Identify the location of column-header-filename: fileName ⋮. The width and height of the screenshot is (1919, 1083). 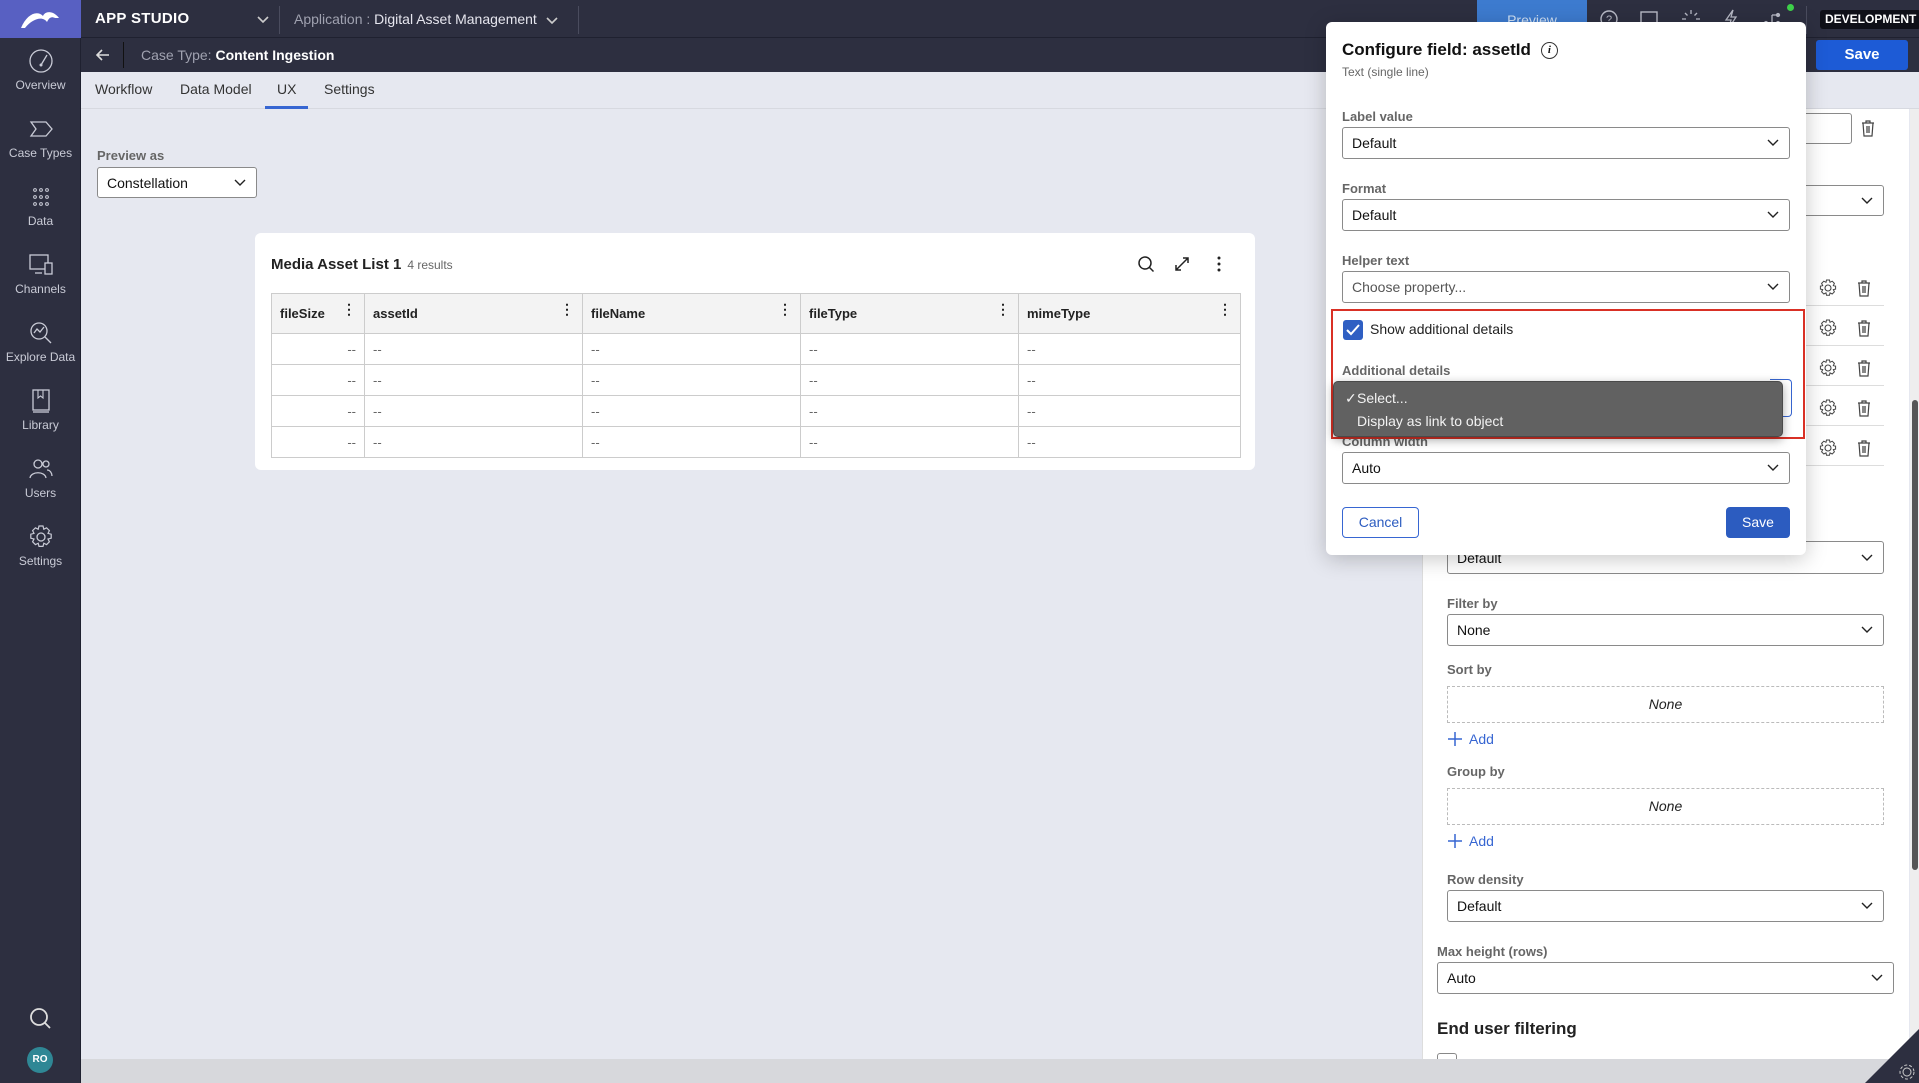
(691, 313).